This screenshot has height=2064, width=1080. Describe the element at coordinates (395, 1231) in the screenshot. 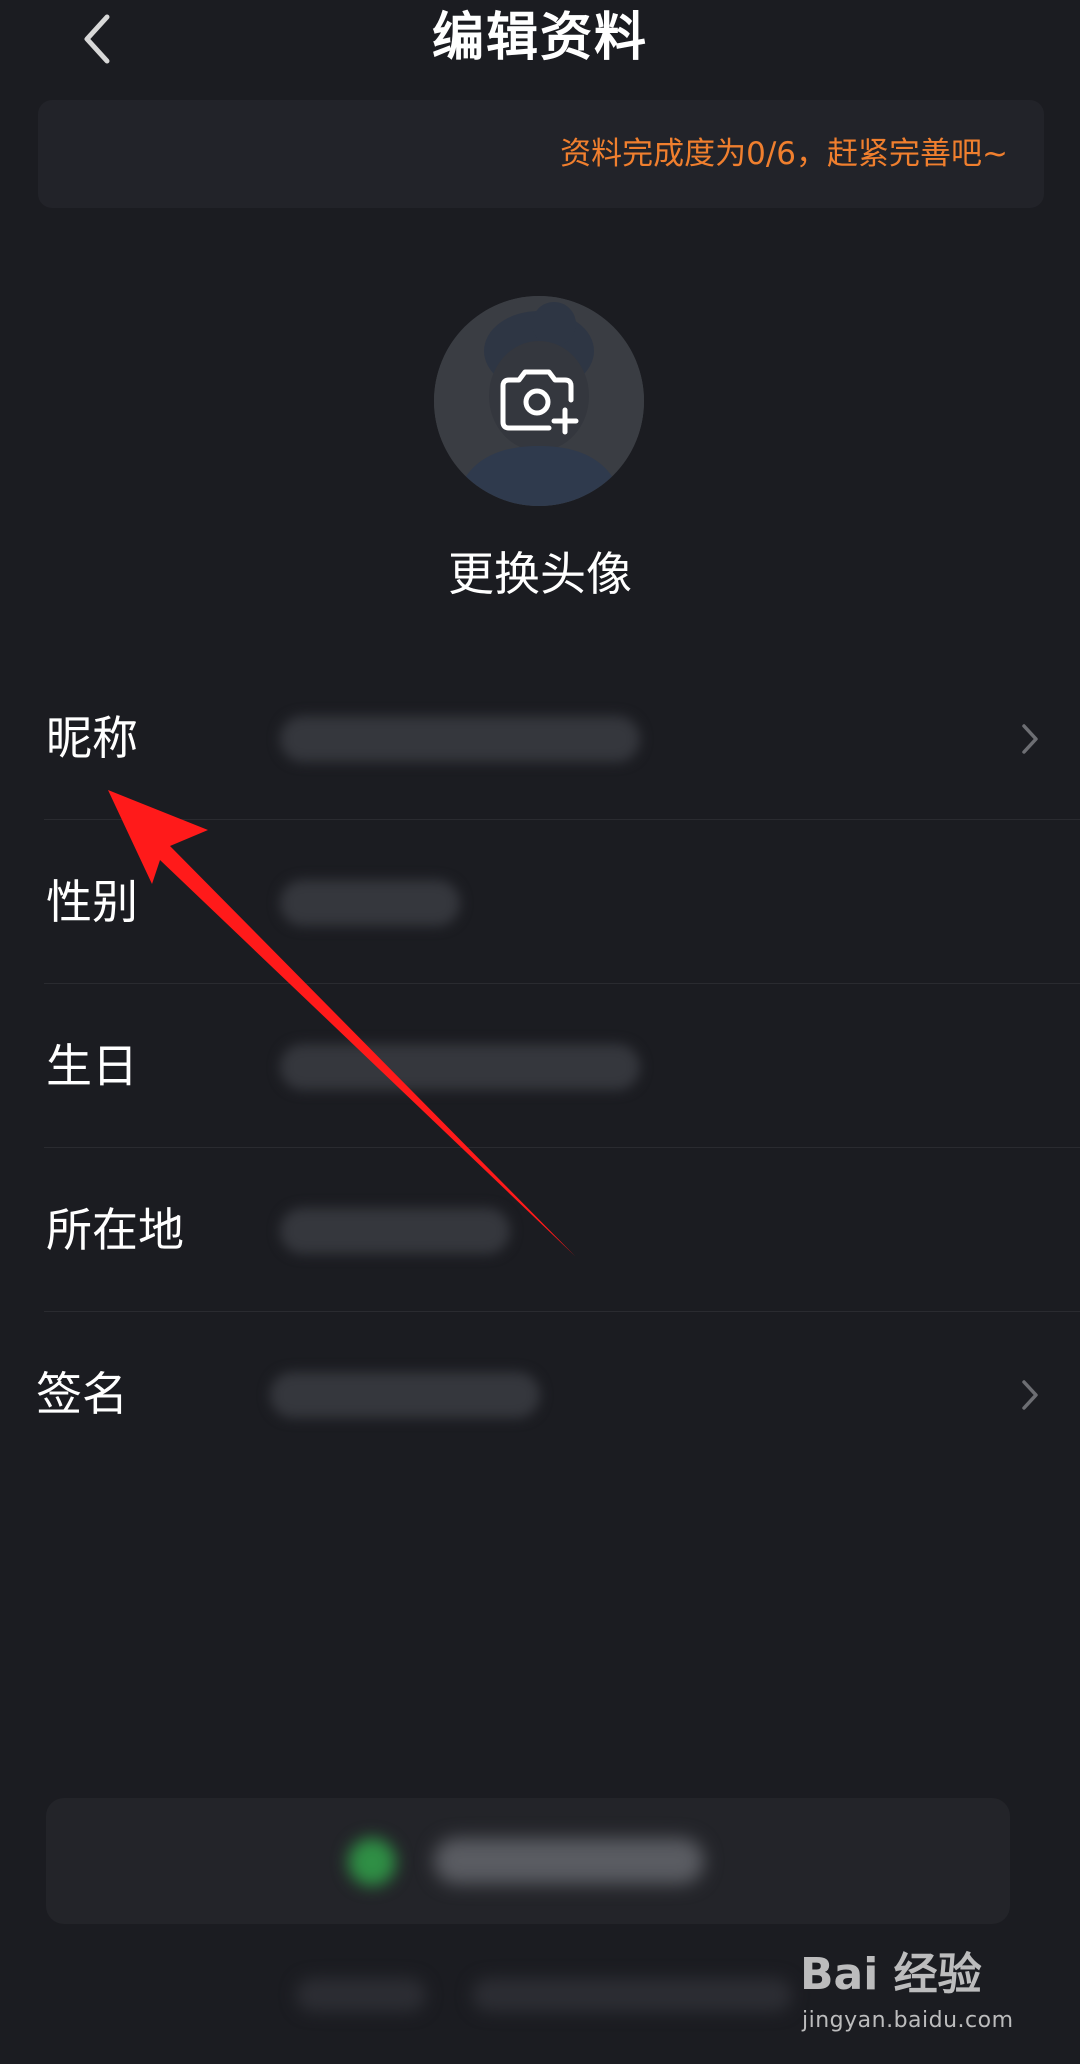

I see `location-value-redacted` at that location.